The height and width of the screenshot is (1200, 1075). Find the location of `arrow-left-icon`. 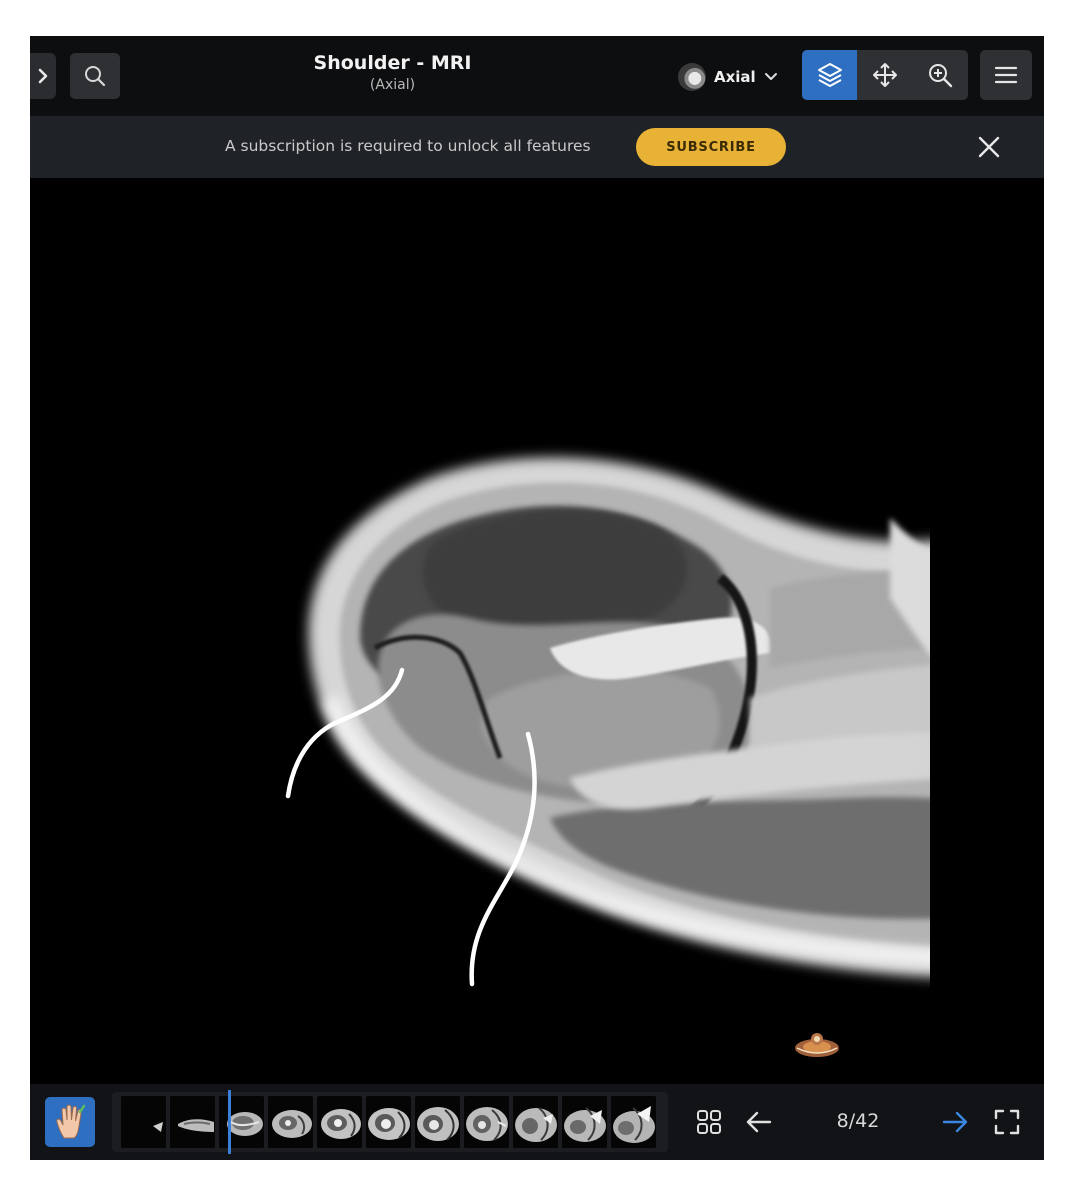

arrow-left-icon is located at coordinates (759, 1122).